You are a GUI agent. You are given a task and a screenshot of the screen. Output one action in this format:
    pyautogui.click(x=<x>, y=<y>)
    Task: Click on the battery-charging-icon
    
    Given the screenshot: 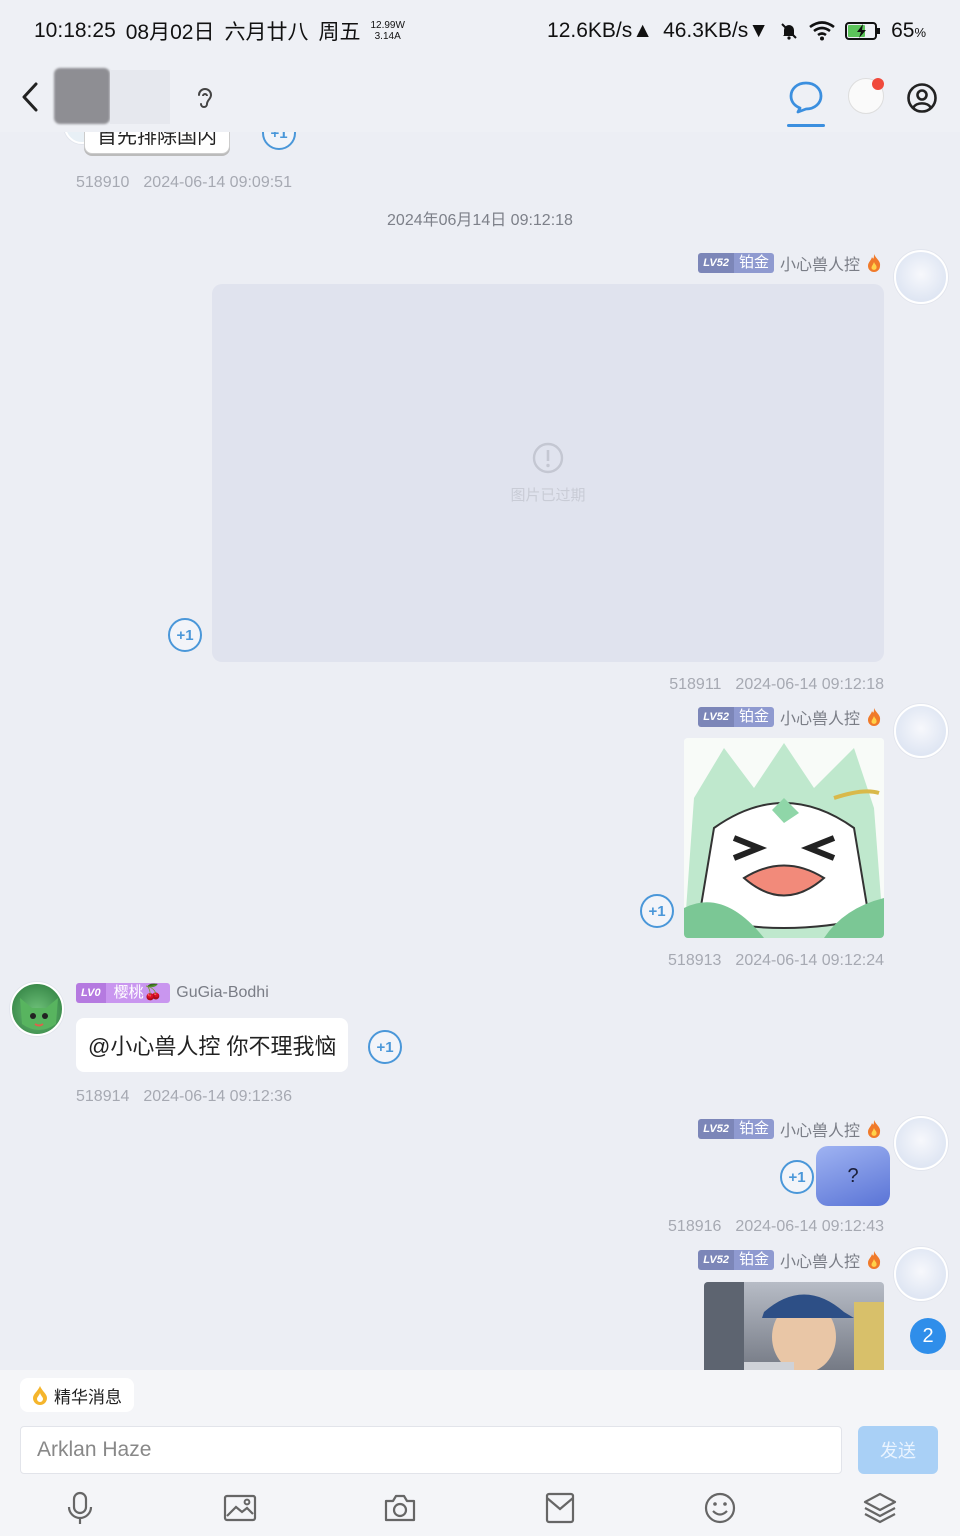 What is the action you would take?
    pyautogui.click(x=863, y=31)
    